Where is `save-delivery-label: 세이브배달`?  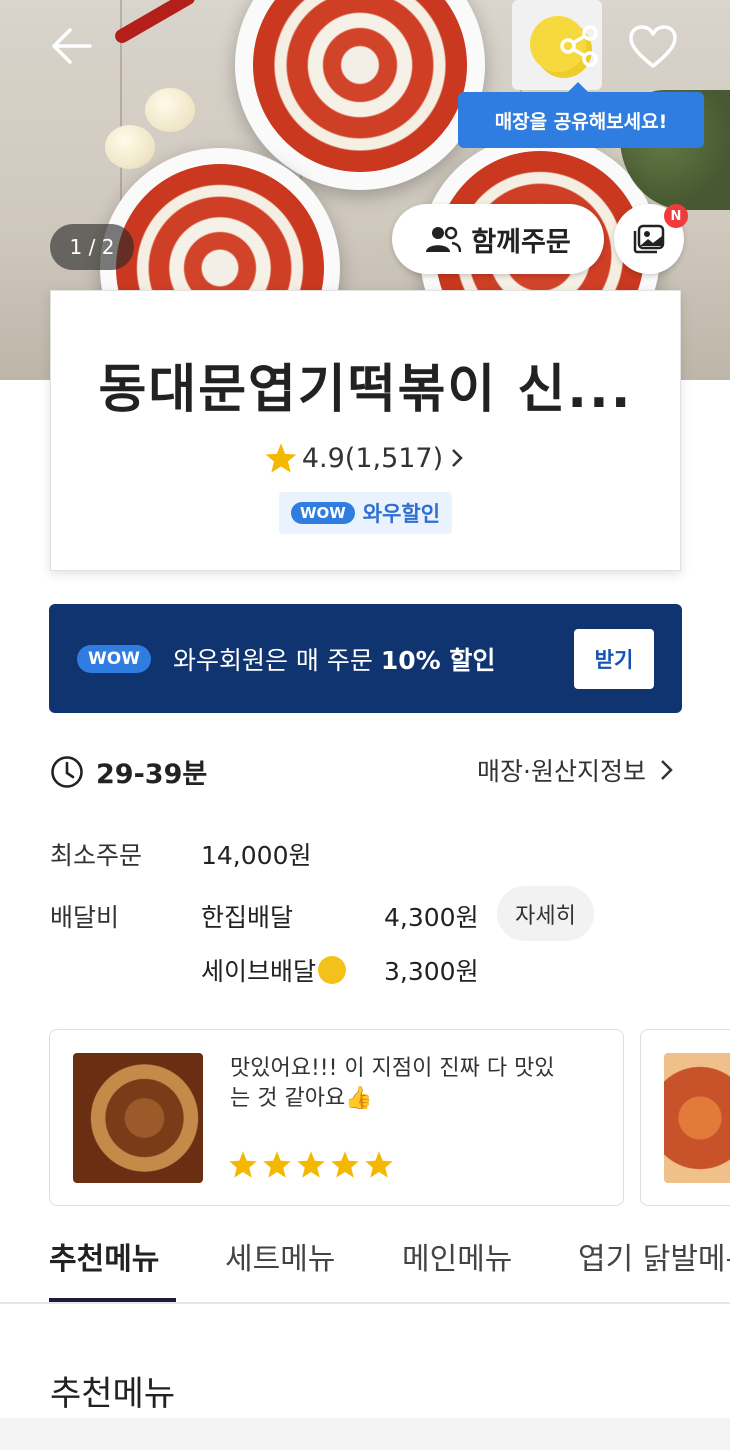 save-delivery-label: 세이브배달 is located at coordinates (274, 970).